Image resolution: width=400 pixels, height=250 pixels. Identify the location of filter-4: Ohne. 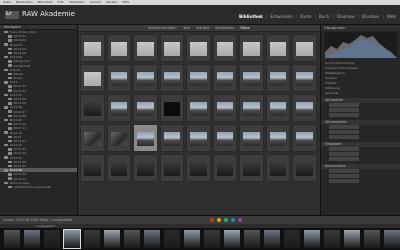
(244, 28).